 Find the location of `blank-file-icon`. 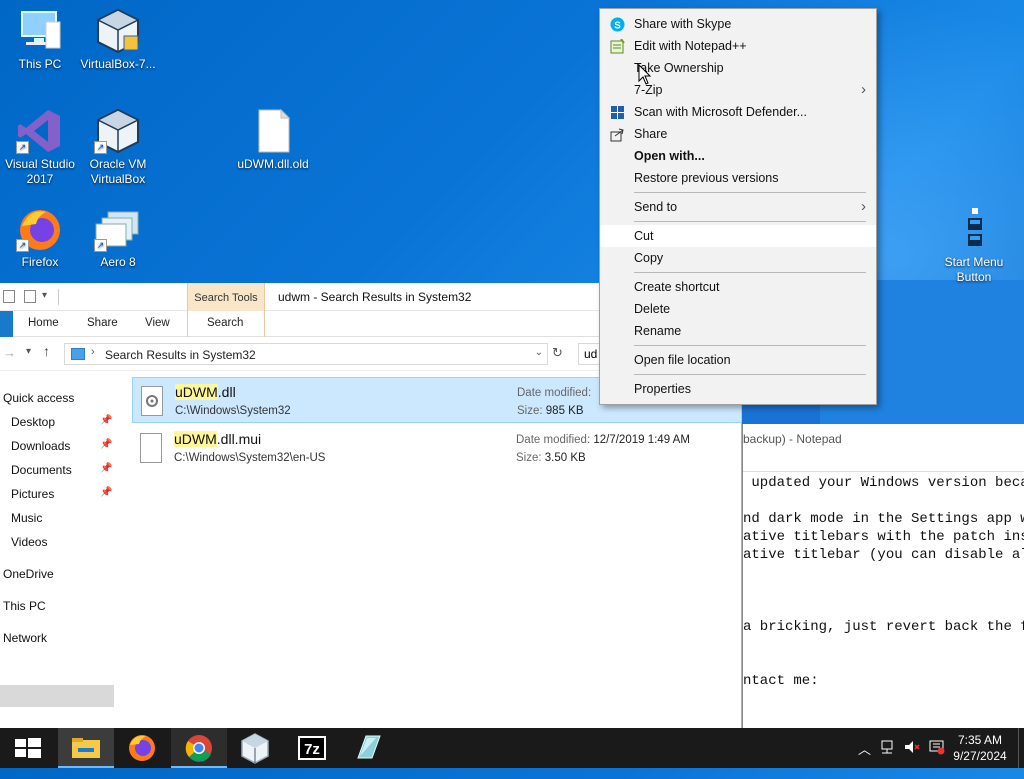

blank-file-icon is located at coordinates (273, 131).